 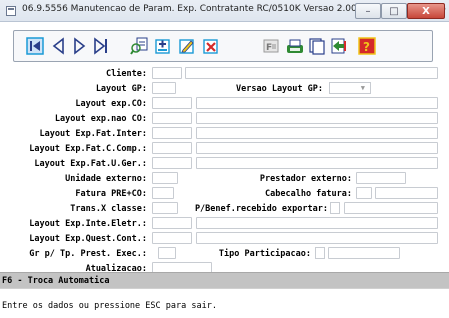 I want to click on fatura-pre-co-label: Fatura PRE+CO:, so click(x=111, y=194).